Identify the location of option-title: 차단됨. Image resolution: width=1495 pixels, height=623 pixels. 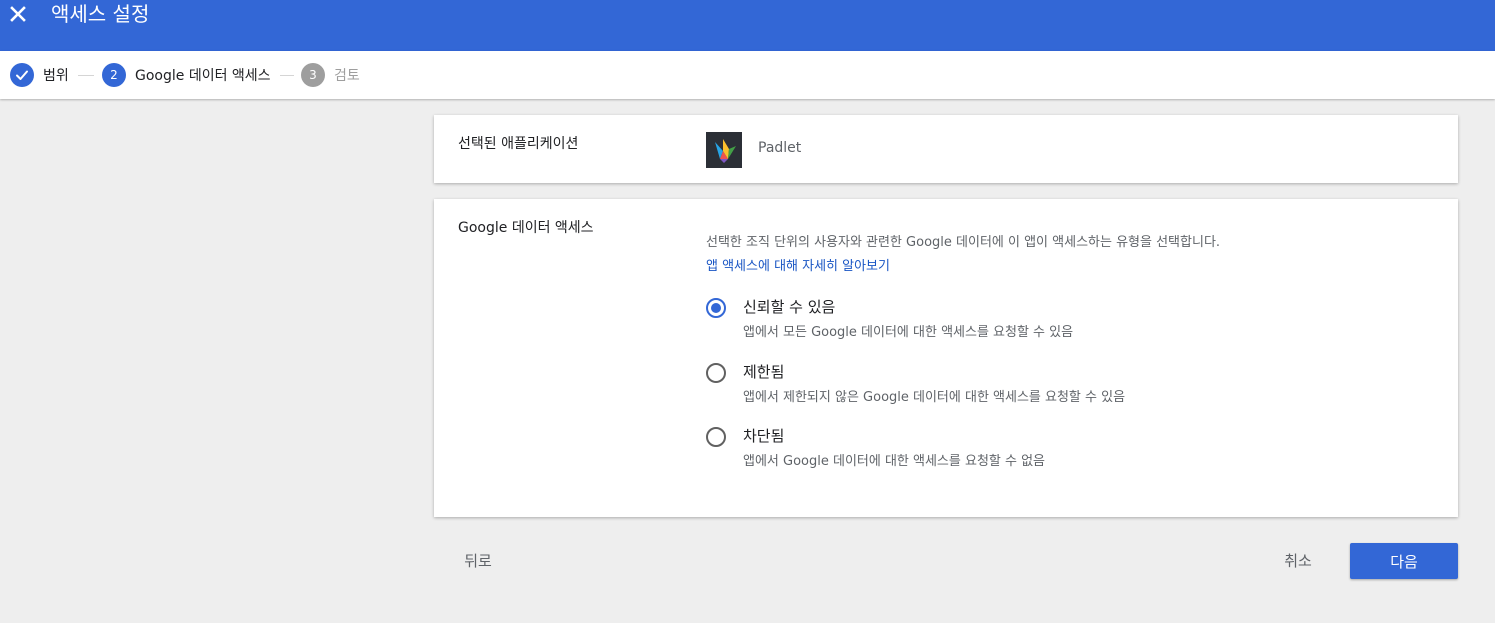
(764, 436).